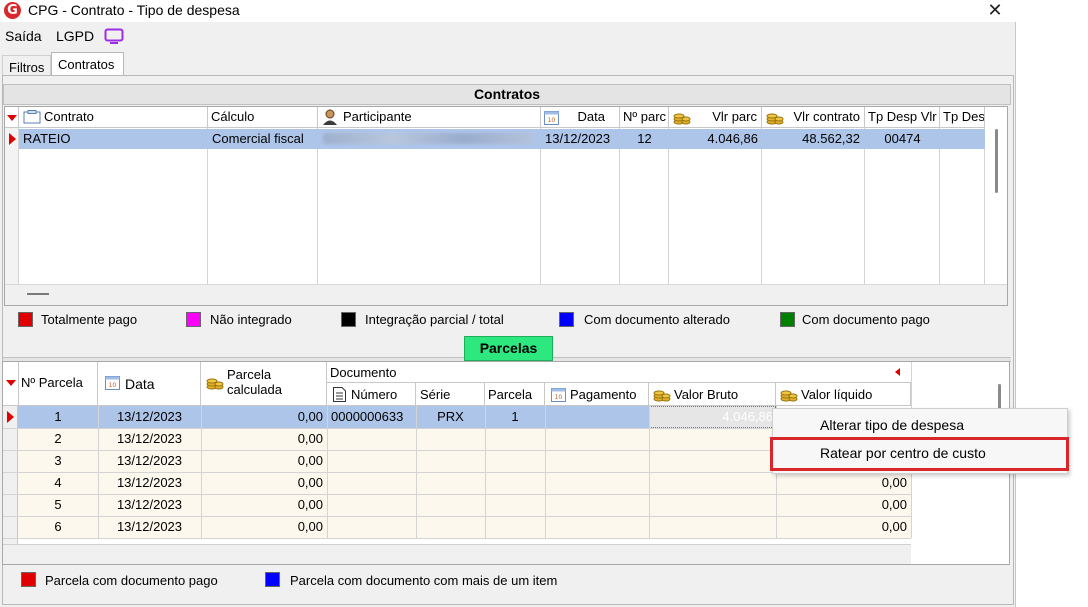 The width and height of the screenshot is (1088, 607). I want to click on col-header-tp-desp-vlr: Tp Desp Vlr, so click(902, 117).